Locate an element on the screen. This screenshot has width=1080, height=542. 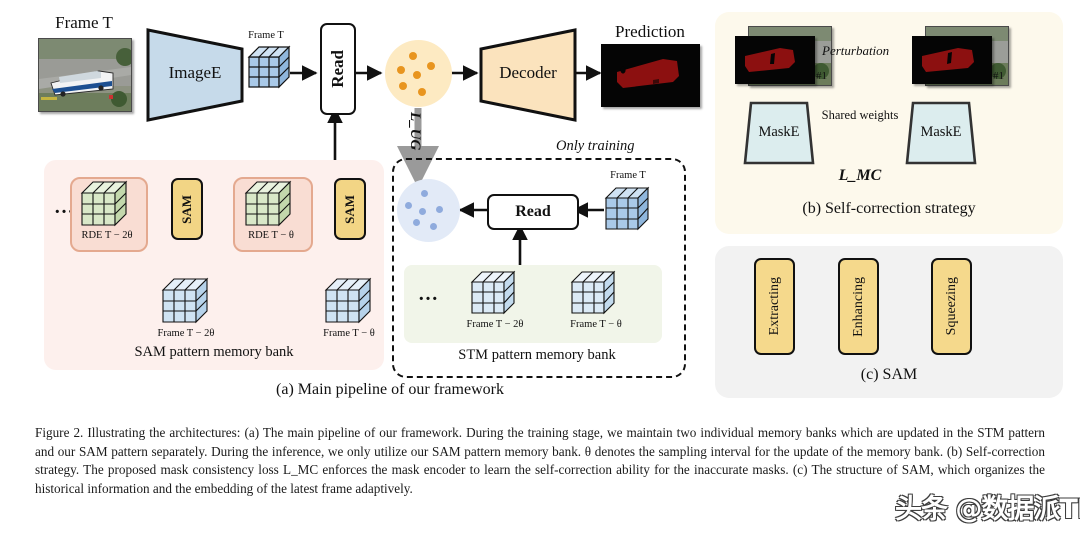
mask-index-left: #1 is located at coordinates (821, 76).